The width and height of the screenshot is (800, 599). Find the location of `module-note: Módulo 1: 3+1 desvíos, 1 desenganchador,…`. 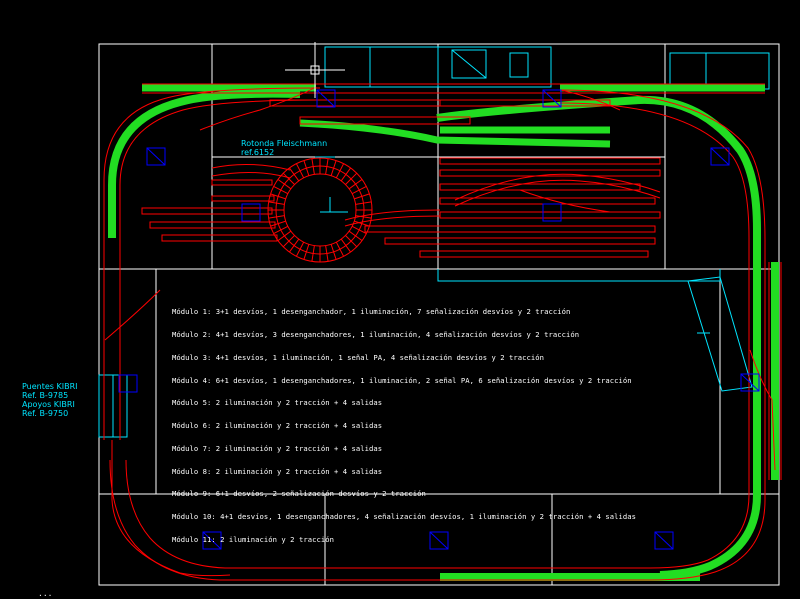

module-note: Módulo 1: 3+1 desvíos, 1 desenganchador,… is located at coordinates (371, 312).